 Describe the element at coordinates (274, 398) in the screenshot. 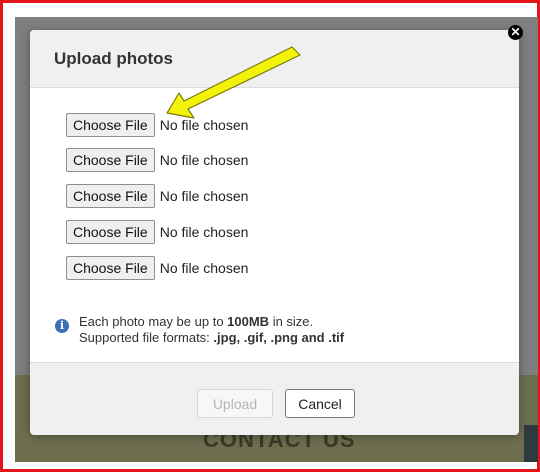

I see `dialog-footer: Upload Cancel` at that location.